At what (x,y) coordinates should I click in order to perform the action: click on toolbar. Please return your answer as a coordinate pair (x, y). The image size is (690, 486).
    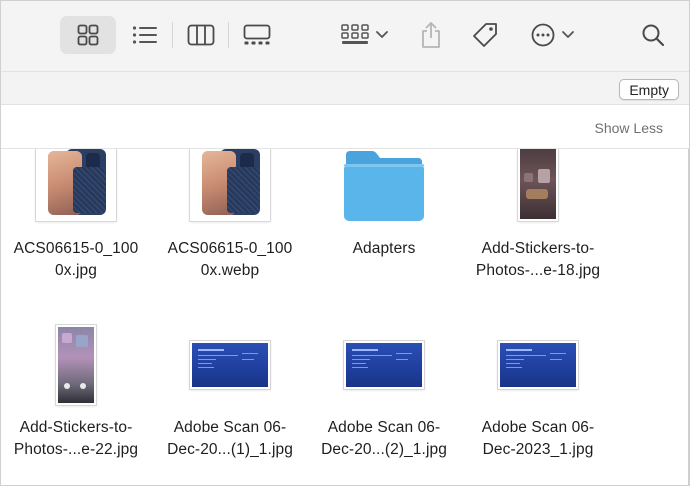
    Looking at the image, I should click on (345, 36).